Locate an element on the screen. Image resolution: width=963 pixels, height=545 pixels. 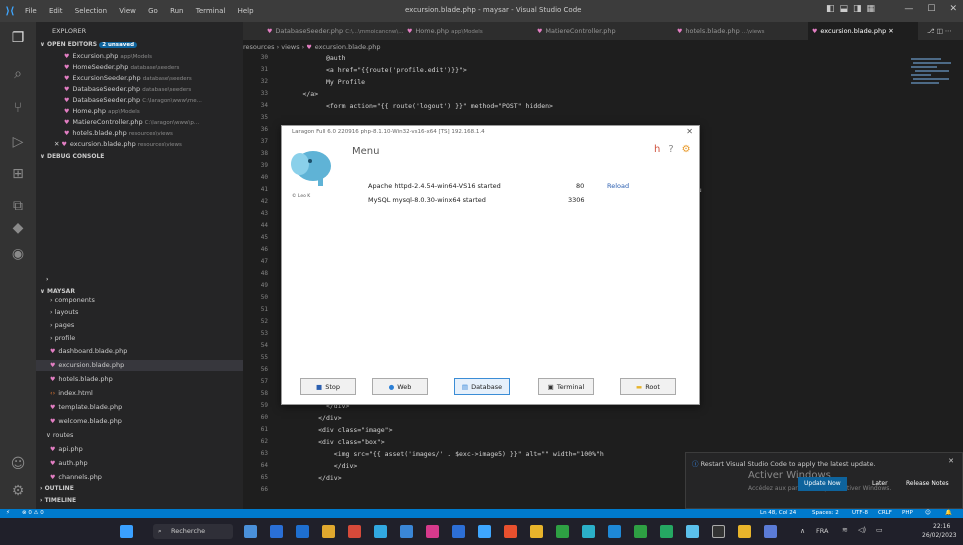
tree-file-selected: ♥ excursion.blade.php is located at coordinates (139, 365).